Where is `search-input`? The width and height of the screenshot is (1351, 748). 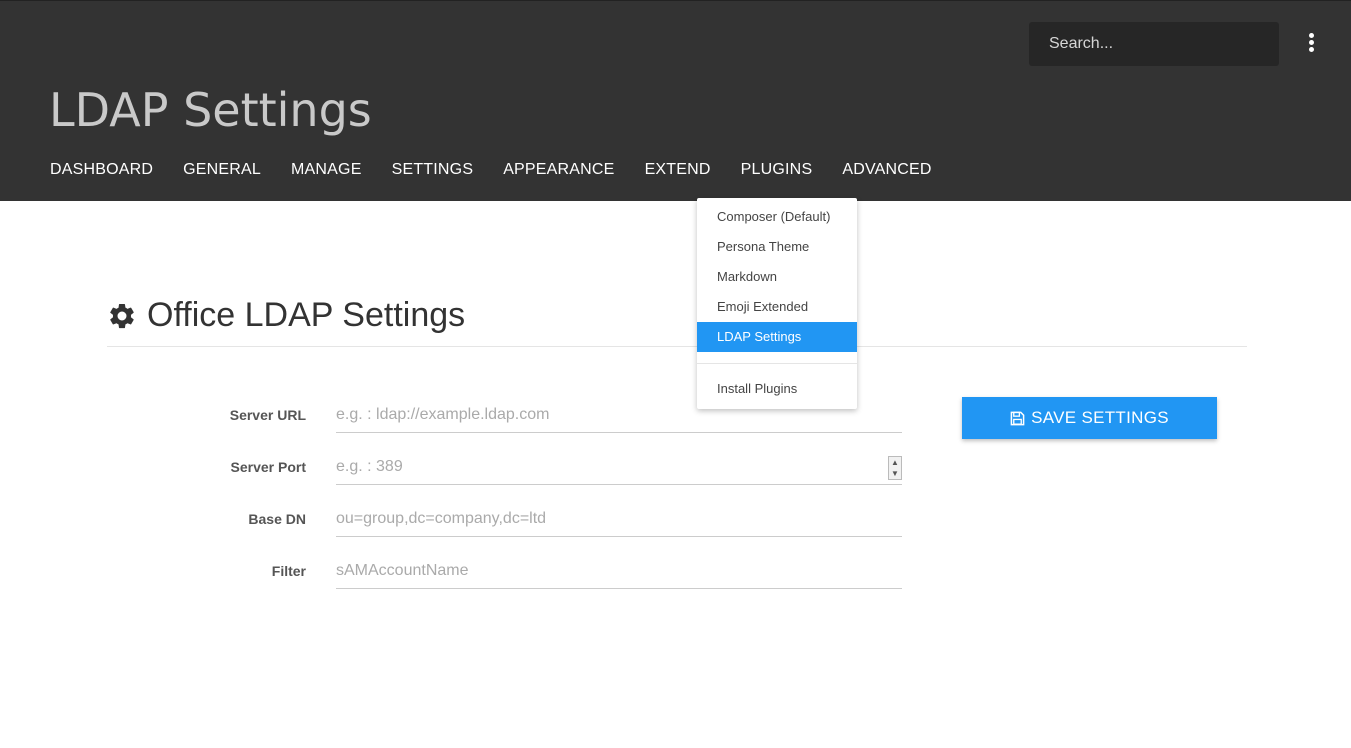 search-input is located at coordinates (1154, 44).